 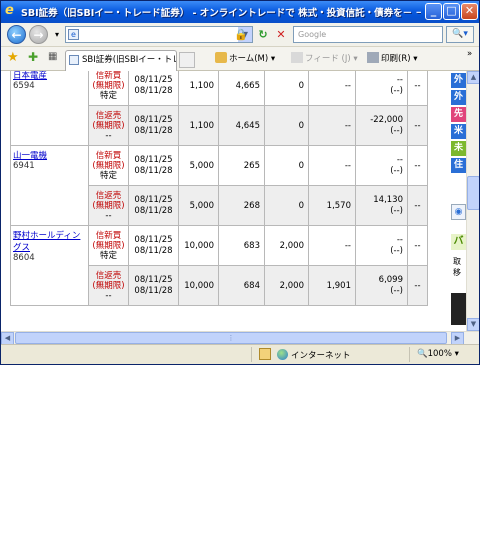 I want to click on minimize-button: _, so click(x=433, y=11).